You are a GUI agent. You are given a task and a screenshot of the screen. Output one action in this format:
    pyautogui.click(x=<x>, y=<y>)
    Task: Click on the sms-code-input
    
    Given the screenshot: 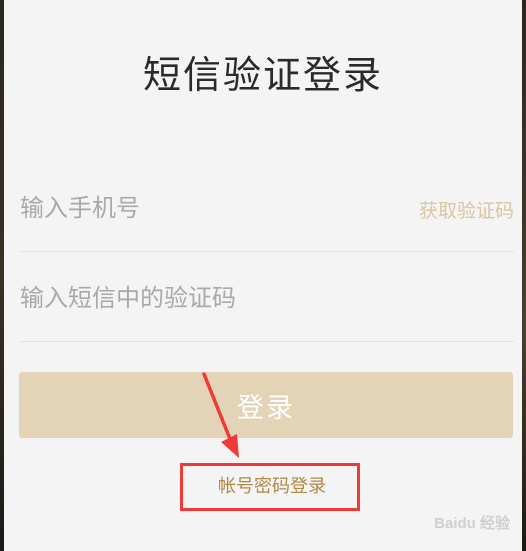 What is the action you would take?
    pyautogui.click(x=267, y=298)
    